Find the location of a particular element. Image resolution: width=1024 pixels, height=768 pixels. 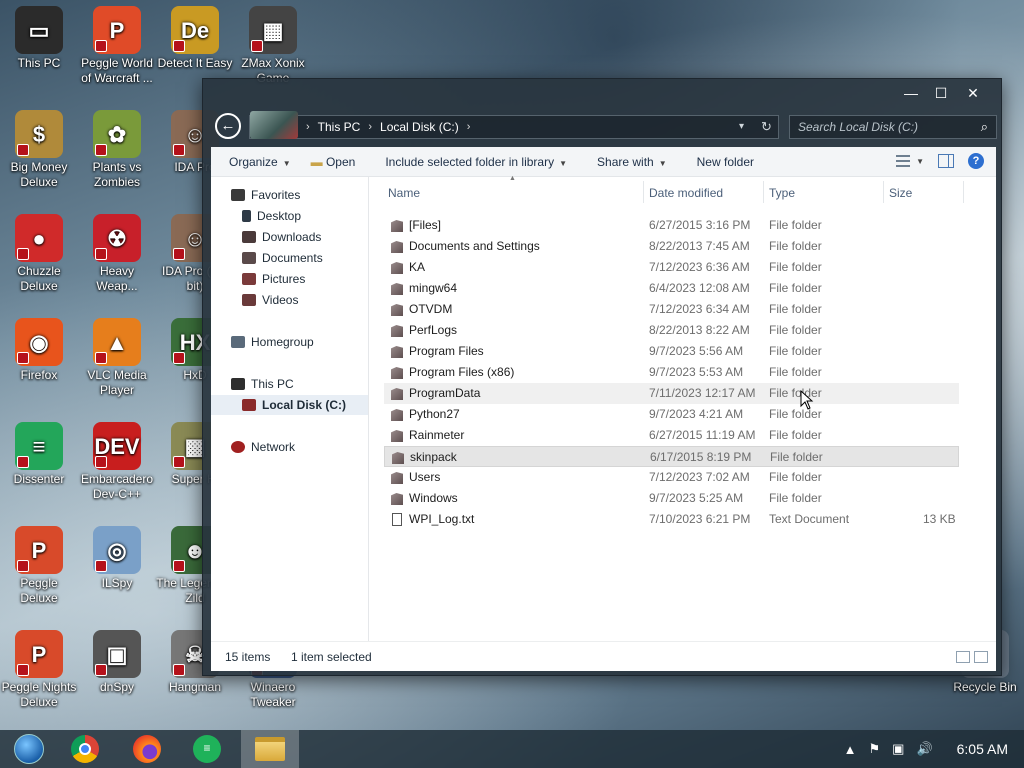

change-view-icon is located at coordinates (903, 161).